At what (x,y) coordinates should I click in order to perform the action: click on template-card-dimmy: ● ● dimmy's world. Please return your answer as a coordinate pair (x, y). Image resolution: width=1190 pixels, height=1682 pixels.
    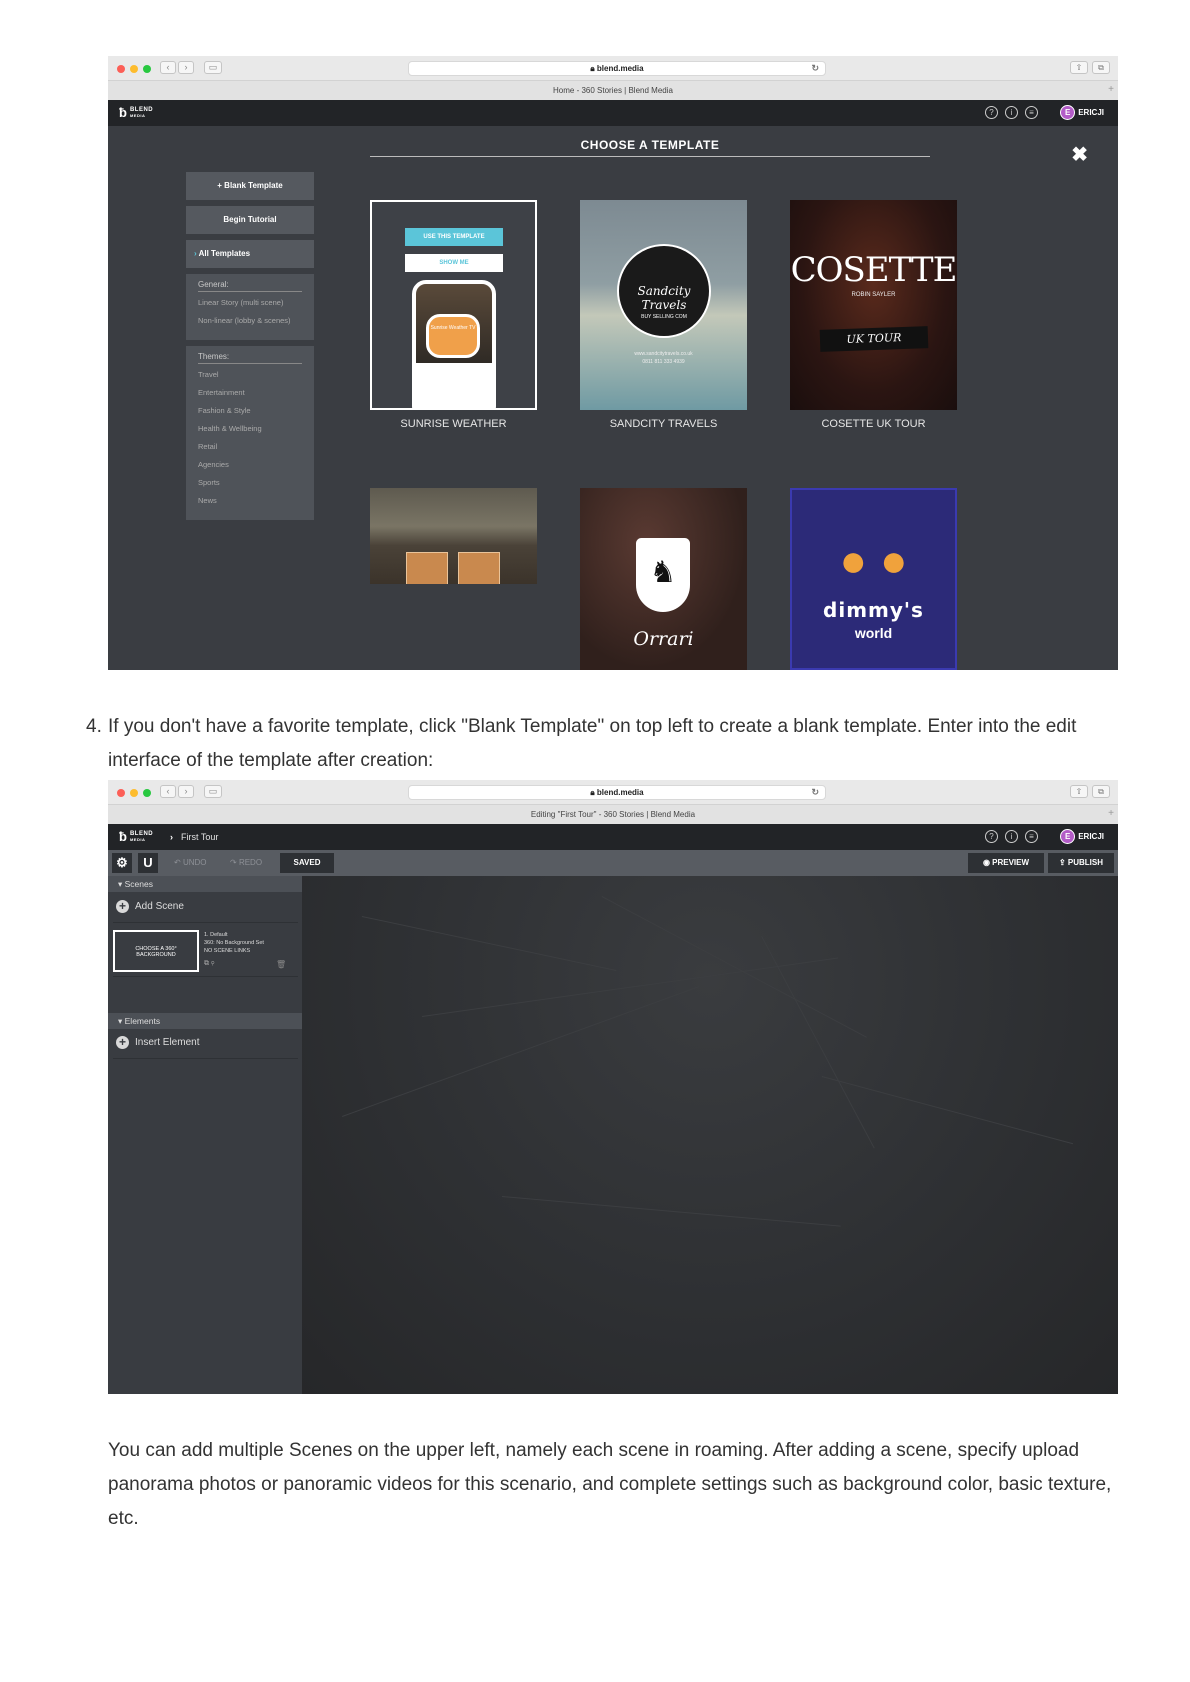
    Looking at the image, I should click on (873, 579).